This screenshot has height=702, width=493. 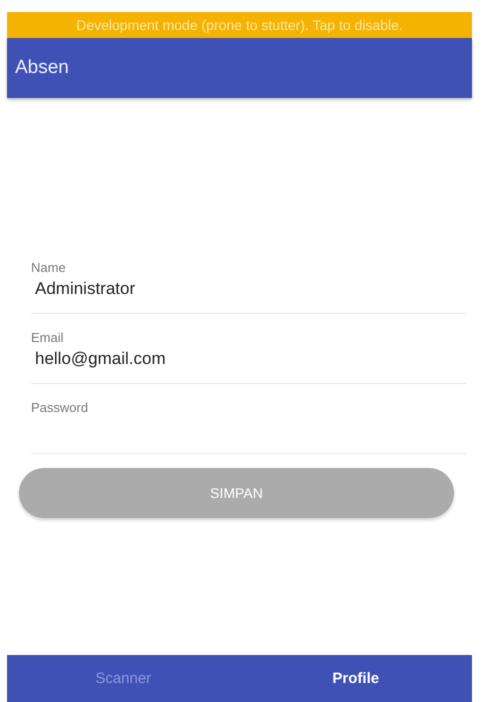 What do you see at coordinates (59, 407) in the screenshot?
I see `field-label: Password` at bounding box center [59, 407].